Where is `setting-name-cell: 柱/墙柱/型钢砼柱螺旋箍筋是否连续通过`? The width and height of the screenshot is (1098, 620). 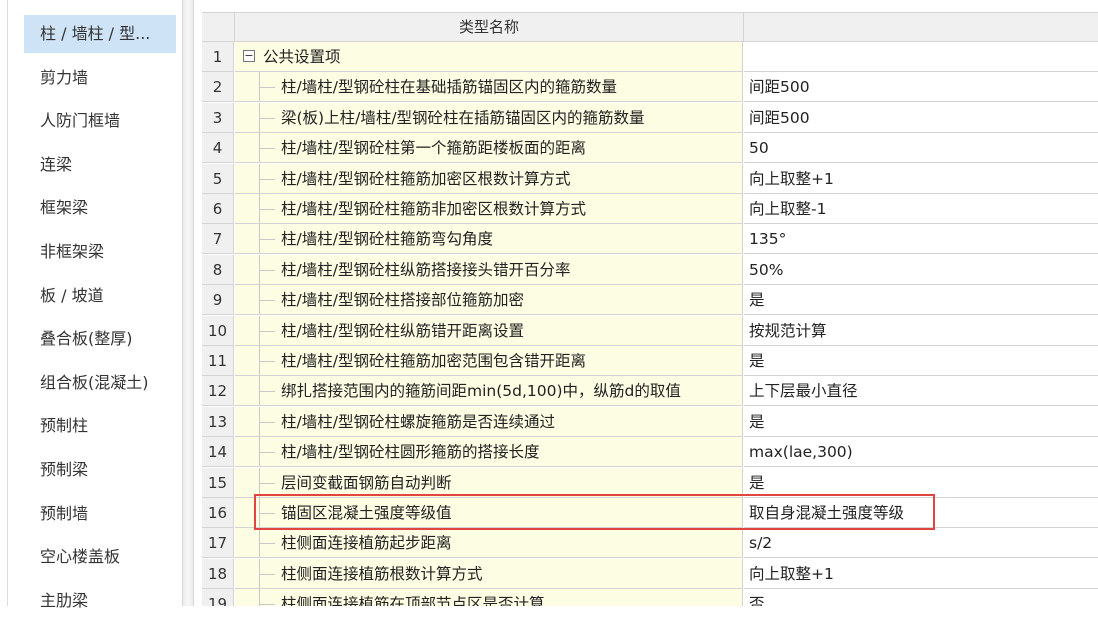
setting-name-cell: 柱/墙柱/型钢砼柱螺旋箍筋是否连续通过 is located at coordinates (489, 421).